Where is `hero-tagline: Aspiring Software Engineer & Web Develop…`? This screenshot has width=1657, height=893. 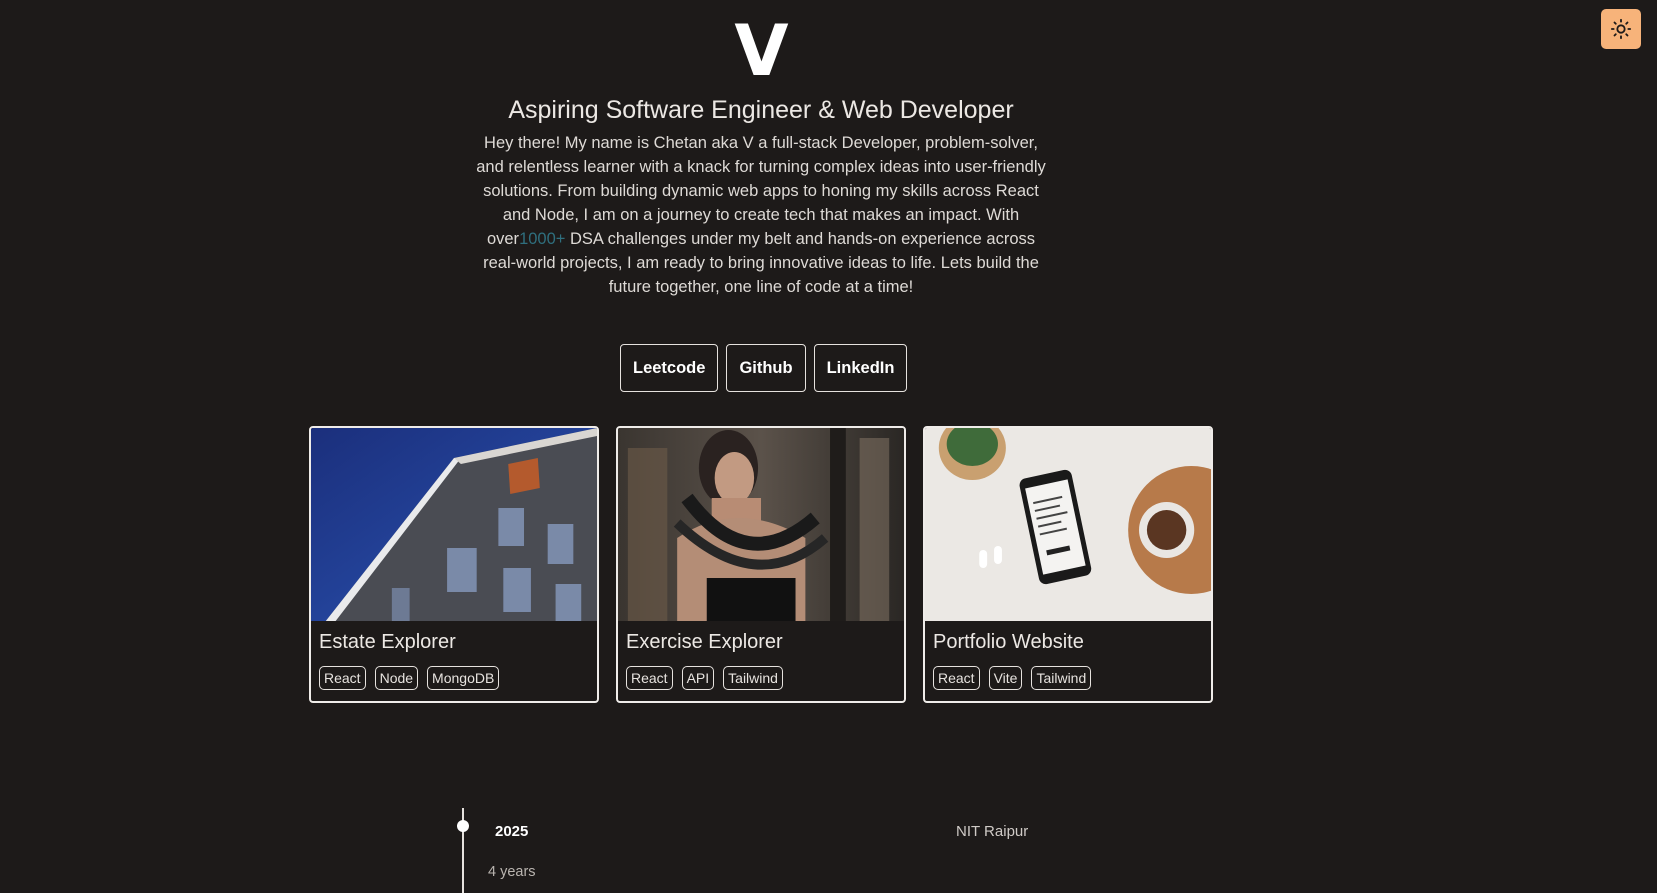
hero-tagline: Aspiring Software Engineer & Web Develop… is located at coordinates (761, 110).